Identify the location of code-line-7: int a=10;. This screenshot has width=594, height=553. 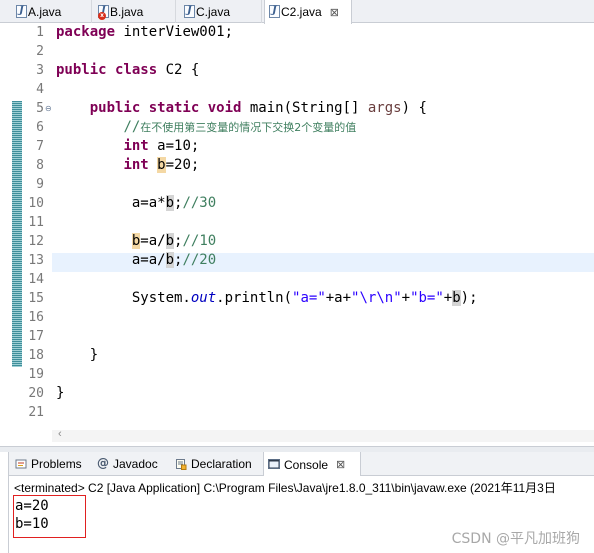
(127, 147).